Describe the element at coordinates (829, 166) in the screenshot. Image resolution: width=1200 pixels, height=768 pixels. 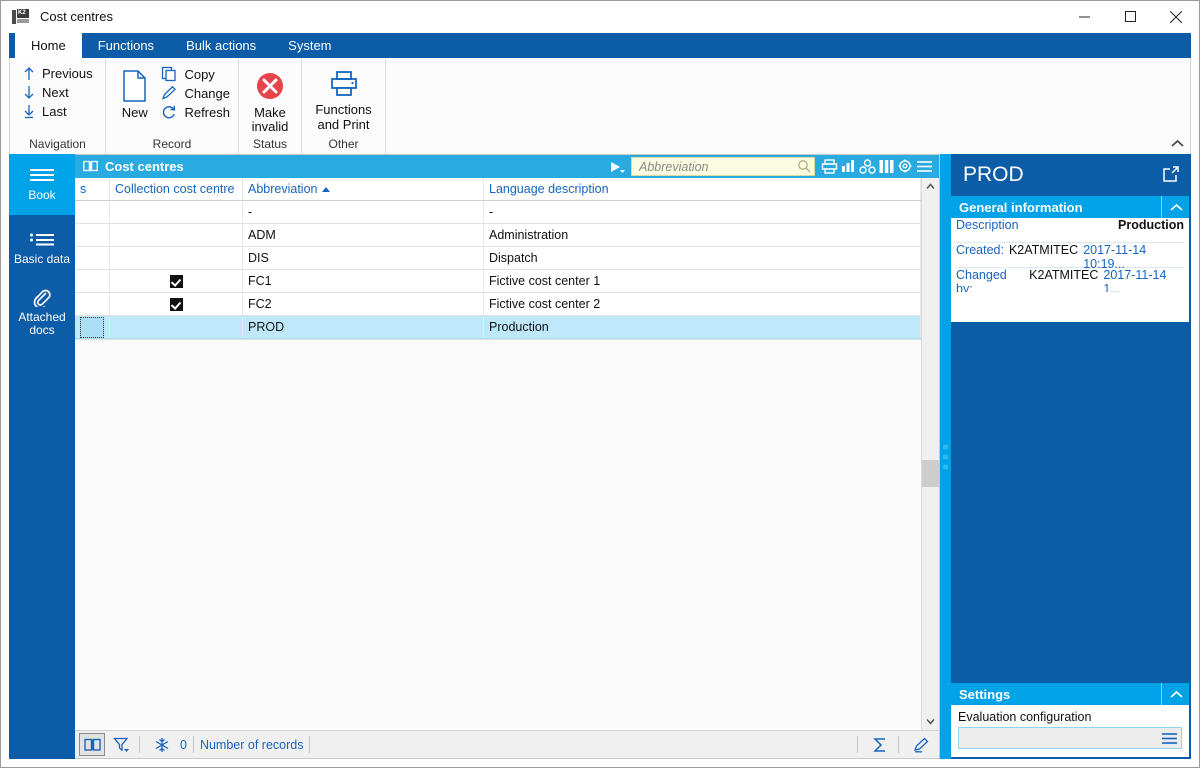
I see `print-icon` at that location.